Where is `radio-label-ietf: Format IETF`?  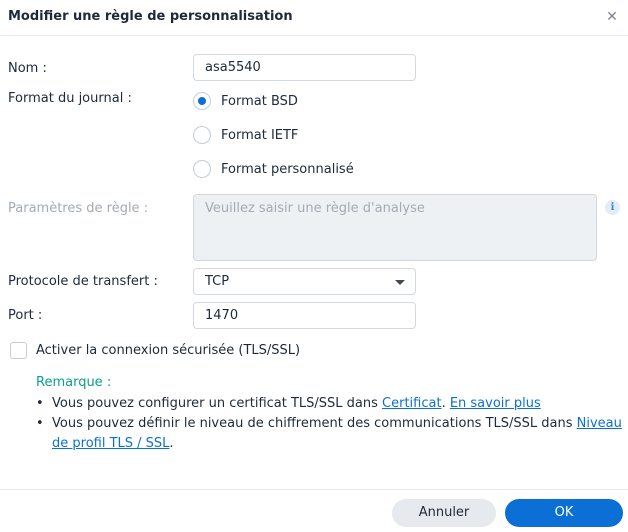 radio-label-ietf: Format IETF is located at coordinates (260, 135).